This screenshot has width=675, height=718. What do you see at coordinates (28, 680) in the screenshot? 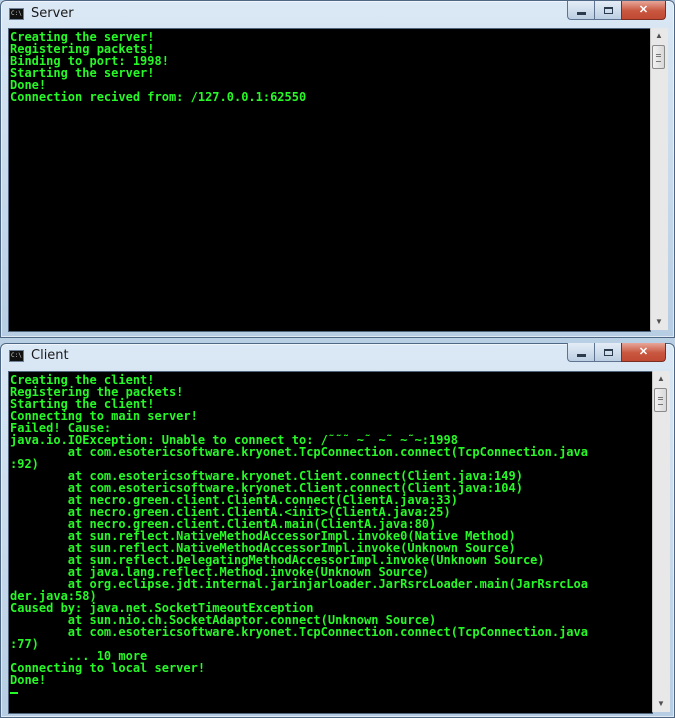
I see `console-line: Done!` at bounding box center [28, 680].